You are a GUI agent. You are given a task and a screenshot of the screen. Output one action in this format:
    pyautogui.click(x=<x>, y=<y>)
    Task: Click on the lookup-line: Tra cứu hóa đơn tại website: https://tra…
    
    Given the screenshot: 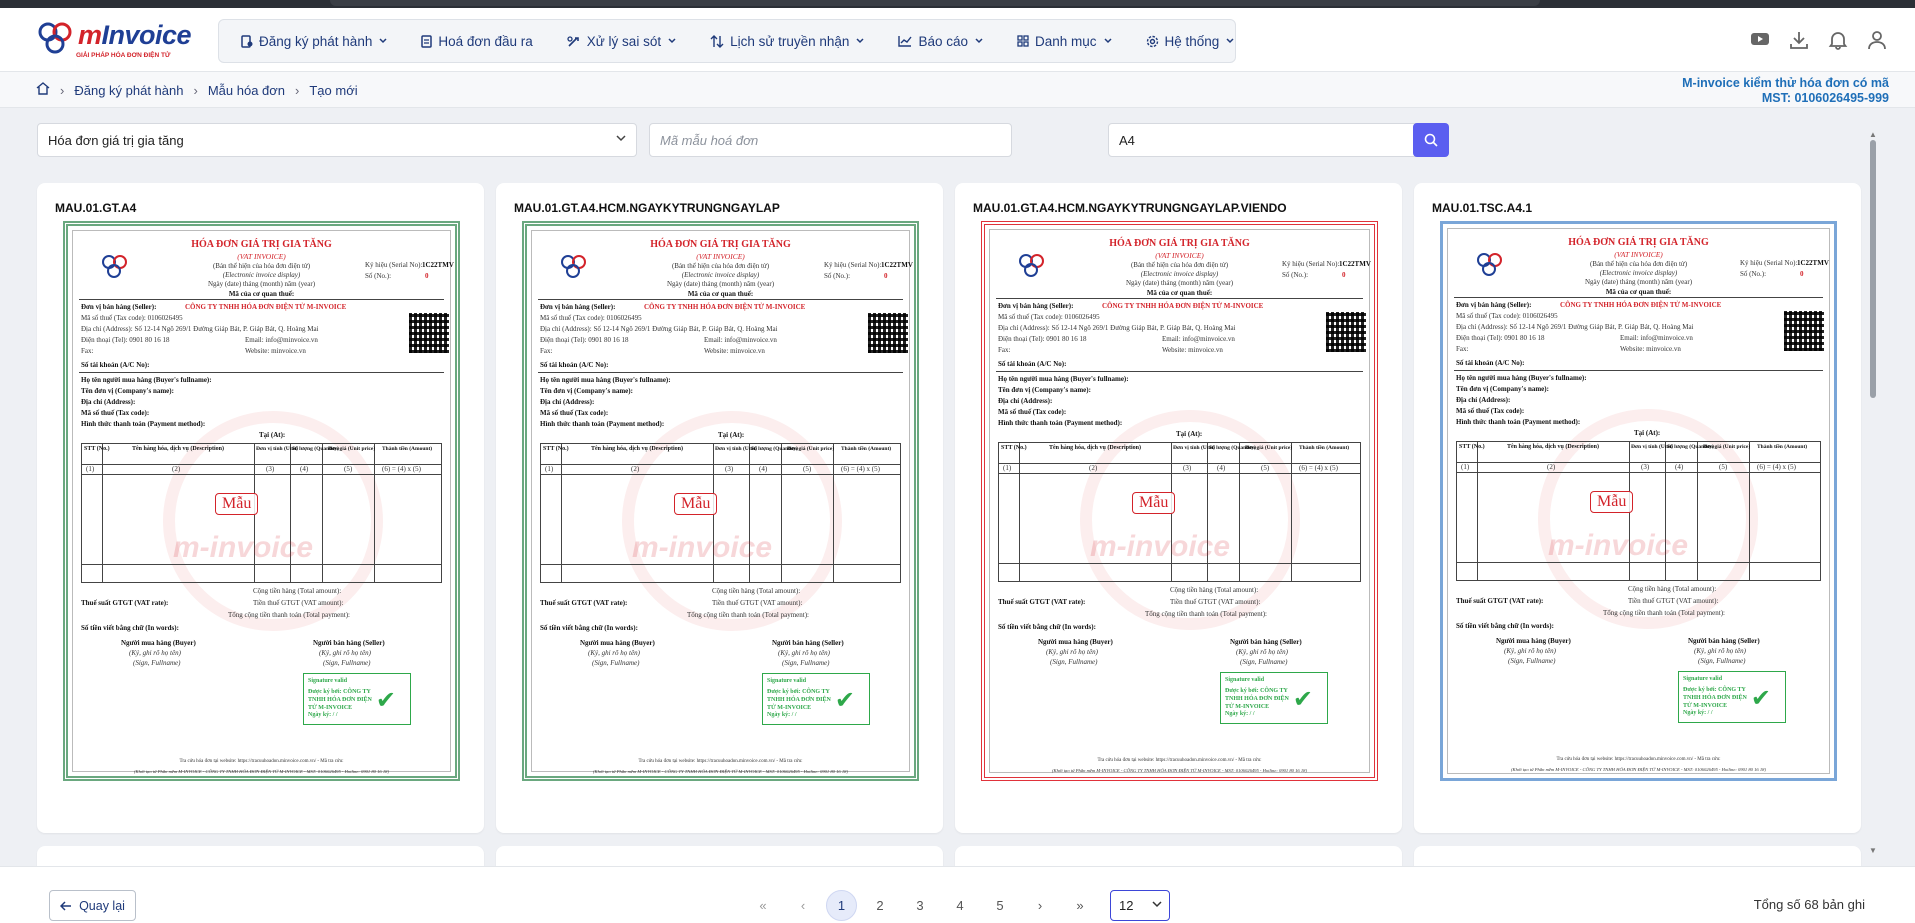 What is the action you would take?
    pyautogui.click(x=261, y=761)
    